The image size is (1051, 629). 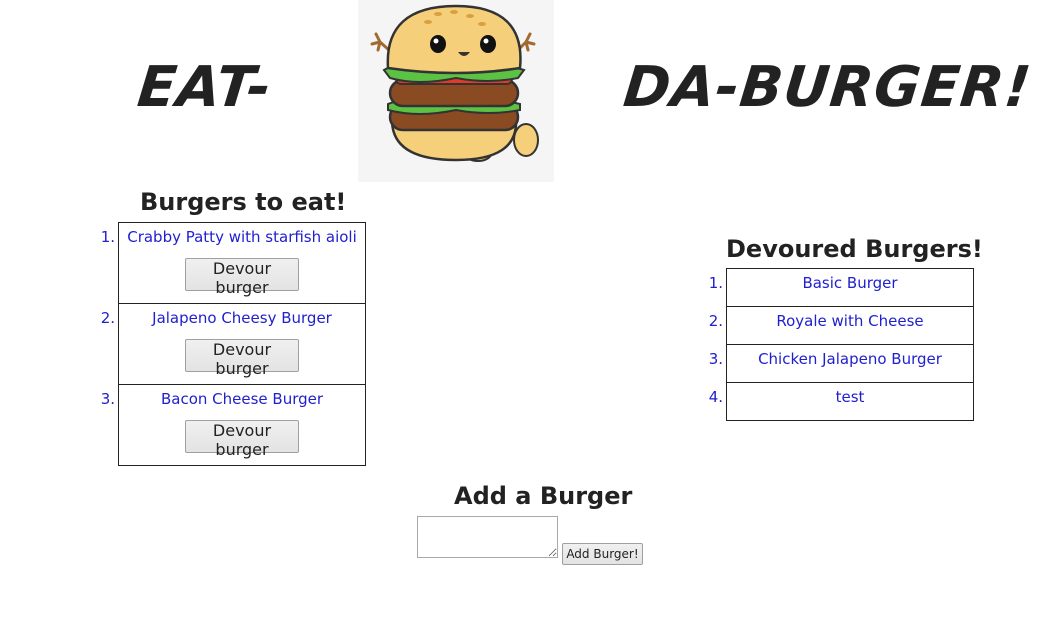 What do you see at coordinates (243, 202) in the screenshot?
I see `burgers-to-eat-title: Burgers to eat!` at bounding box center [243, 202].